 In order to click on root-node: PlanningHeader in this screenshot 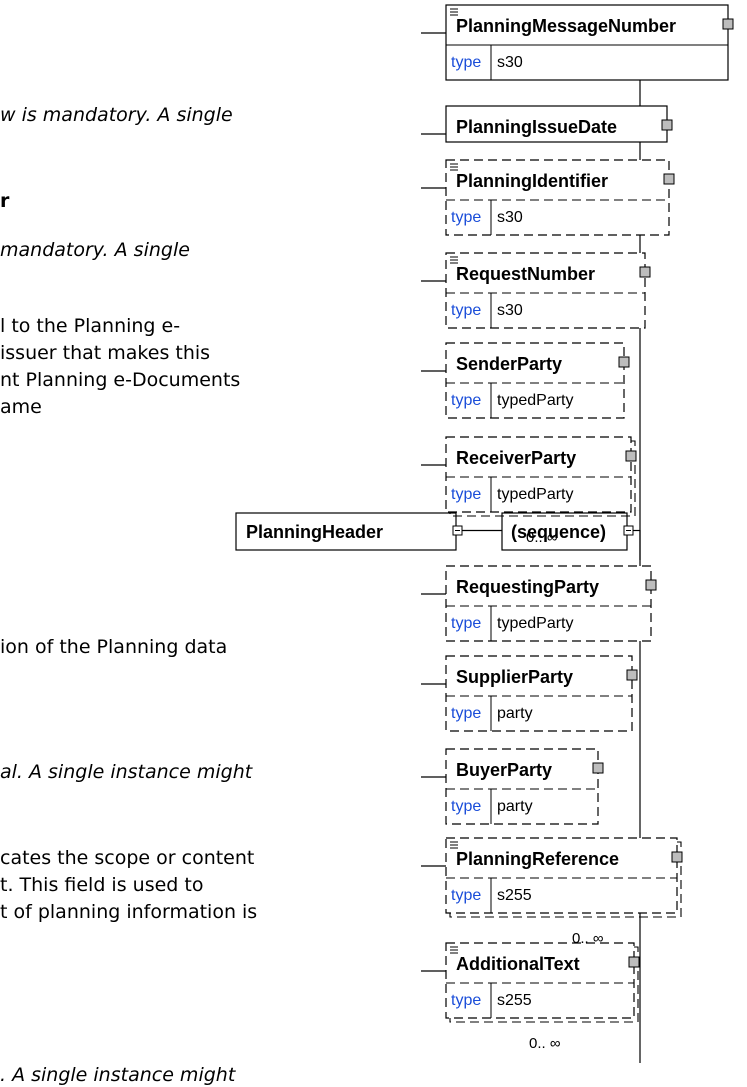, I will do `click(349, 531)`.